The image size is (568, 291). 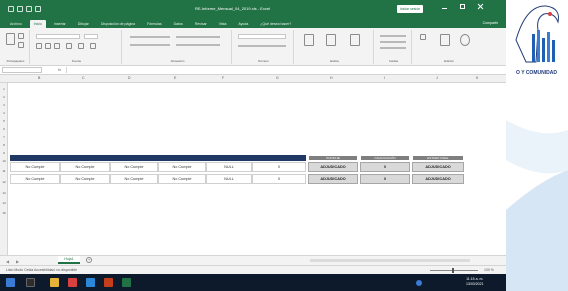 I want to click on align-top-row, so click(x=150, y=37).